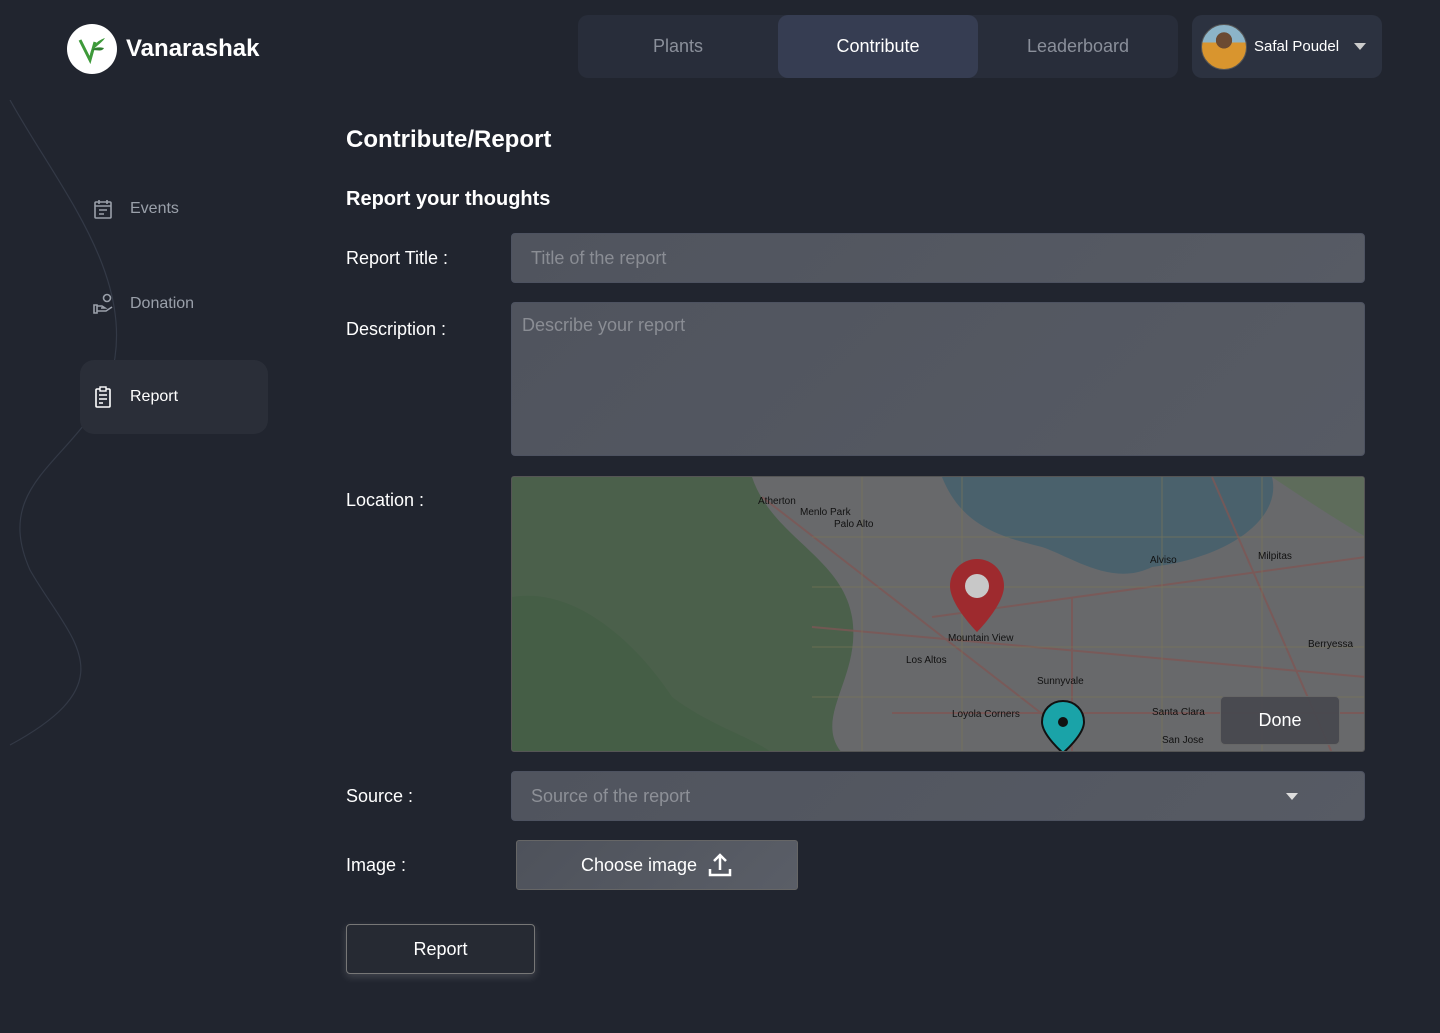 The width and height of the screenshot is (1440, 1033). I want to click on source-select: Source of the report, so click(938, 796).